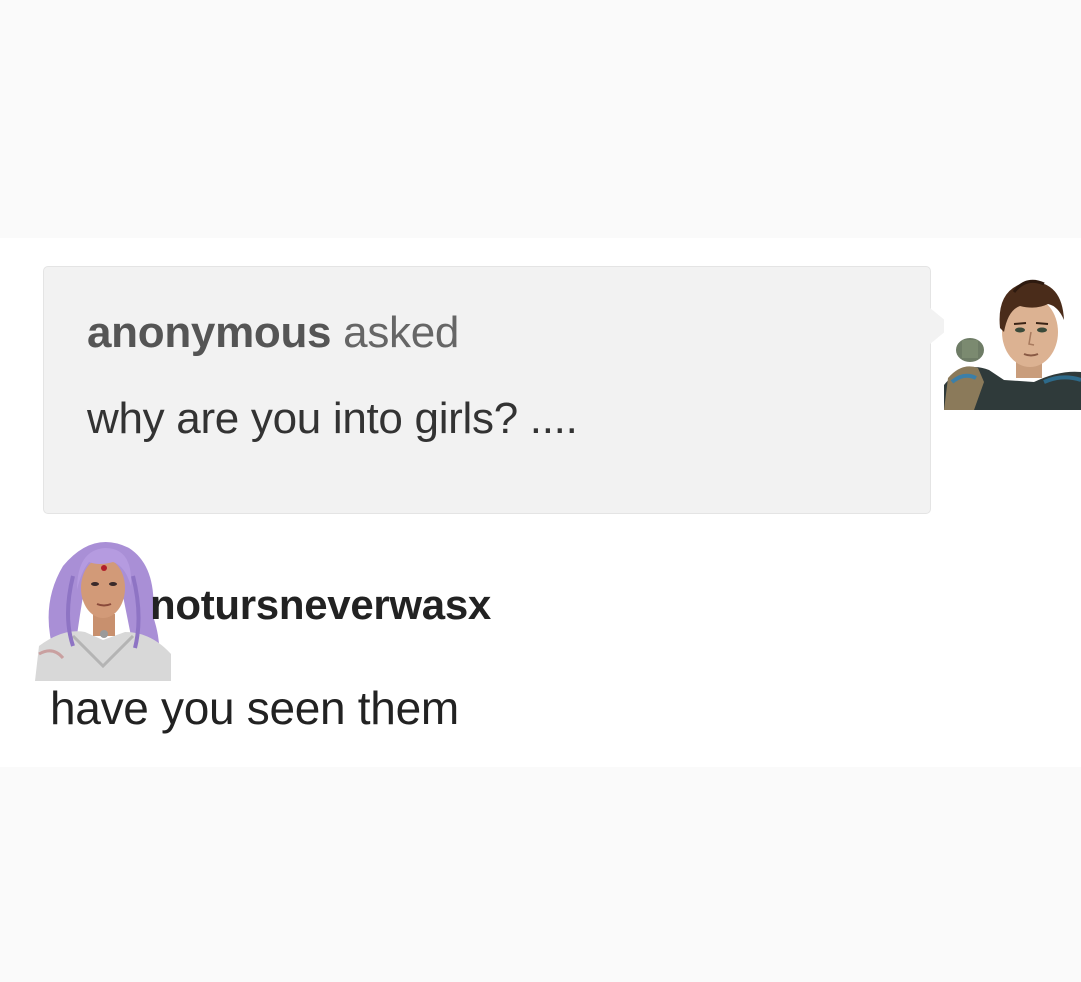 The image size is (1081, 982). I want to click on answer-text: have you seen them, so click(254, 708).